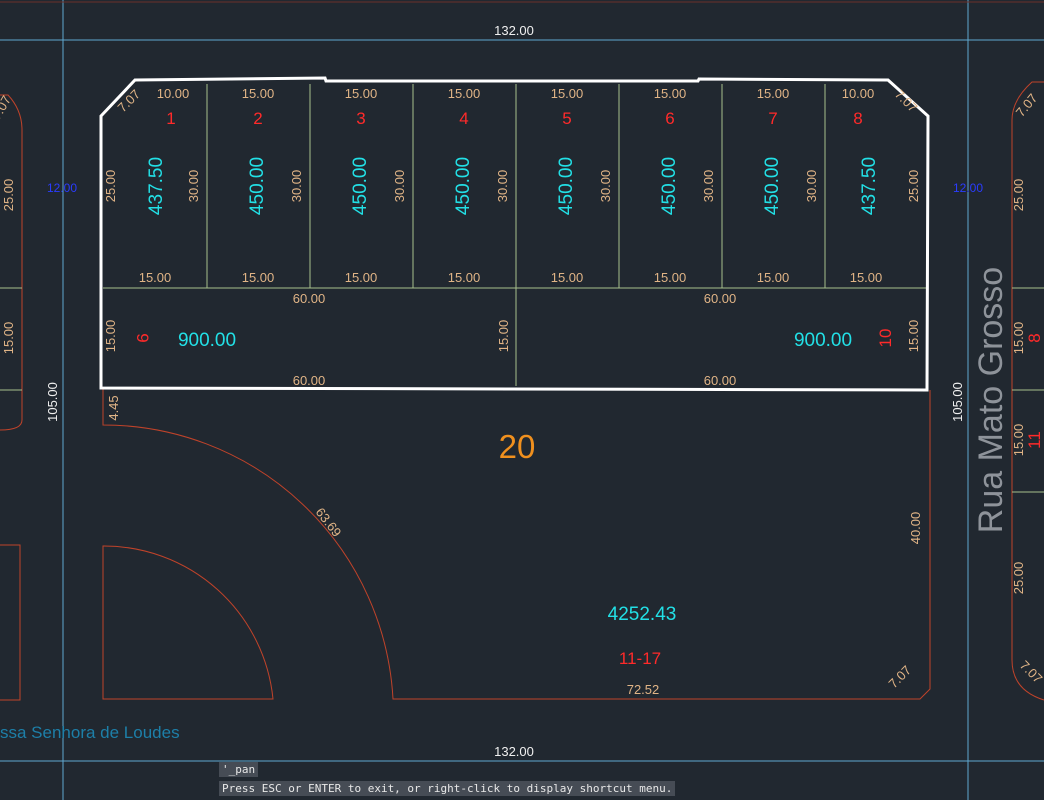  Describe the element at coordinates (670, 277) in the screenshot. I see `lot-6-back: 15.00` at that location.